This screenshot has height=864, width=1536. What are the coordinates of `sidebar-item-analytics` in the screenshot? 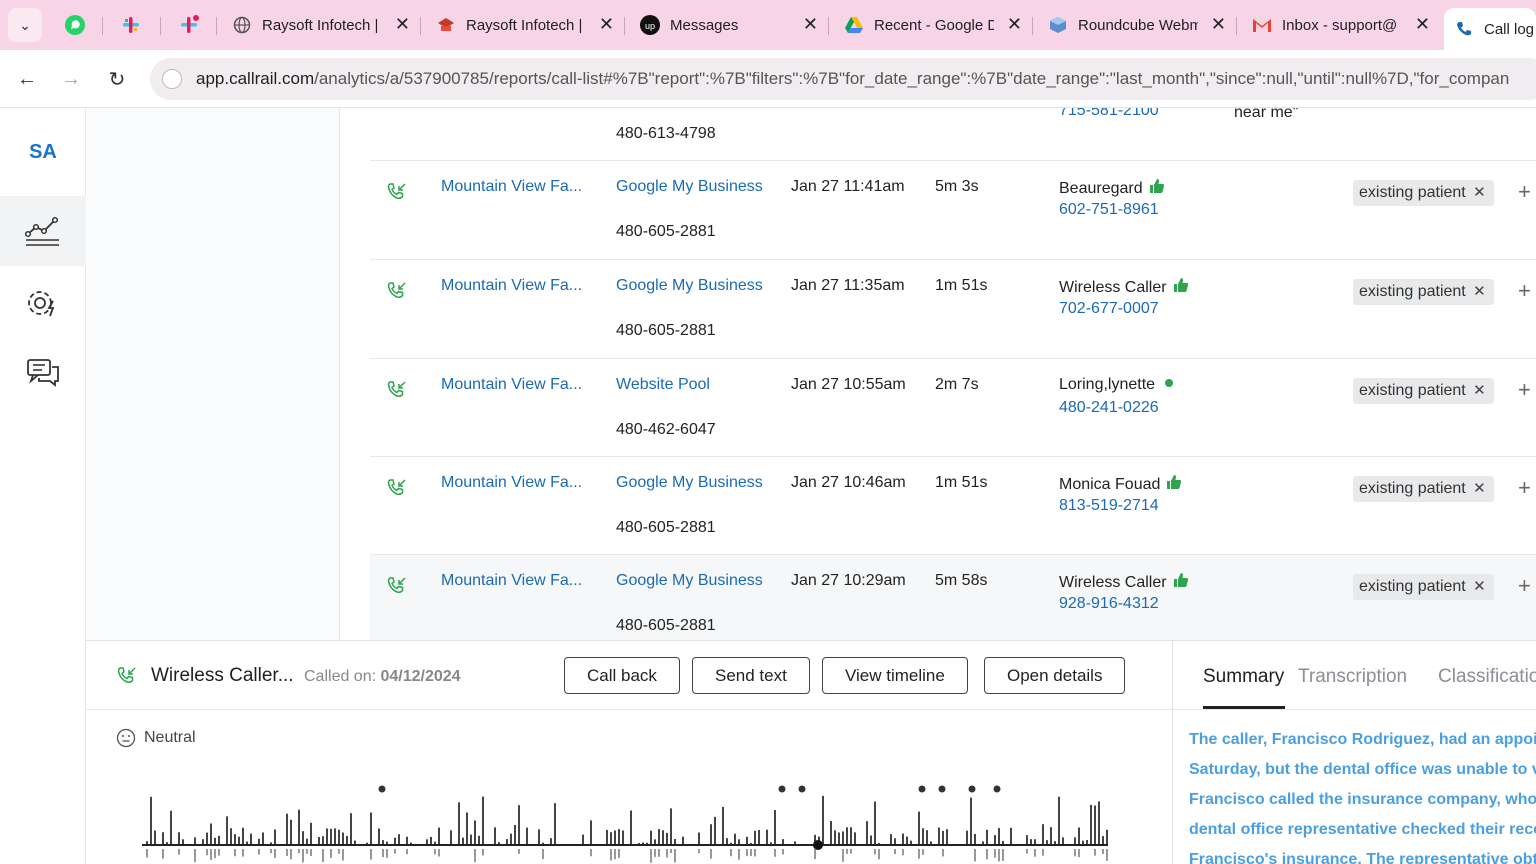 It's located at (43, 231).